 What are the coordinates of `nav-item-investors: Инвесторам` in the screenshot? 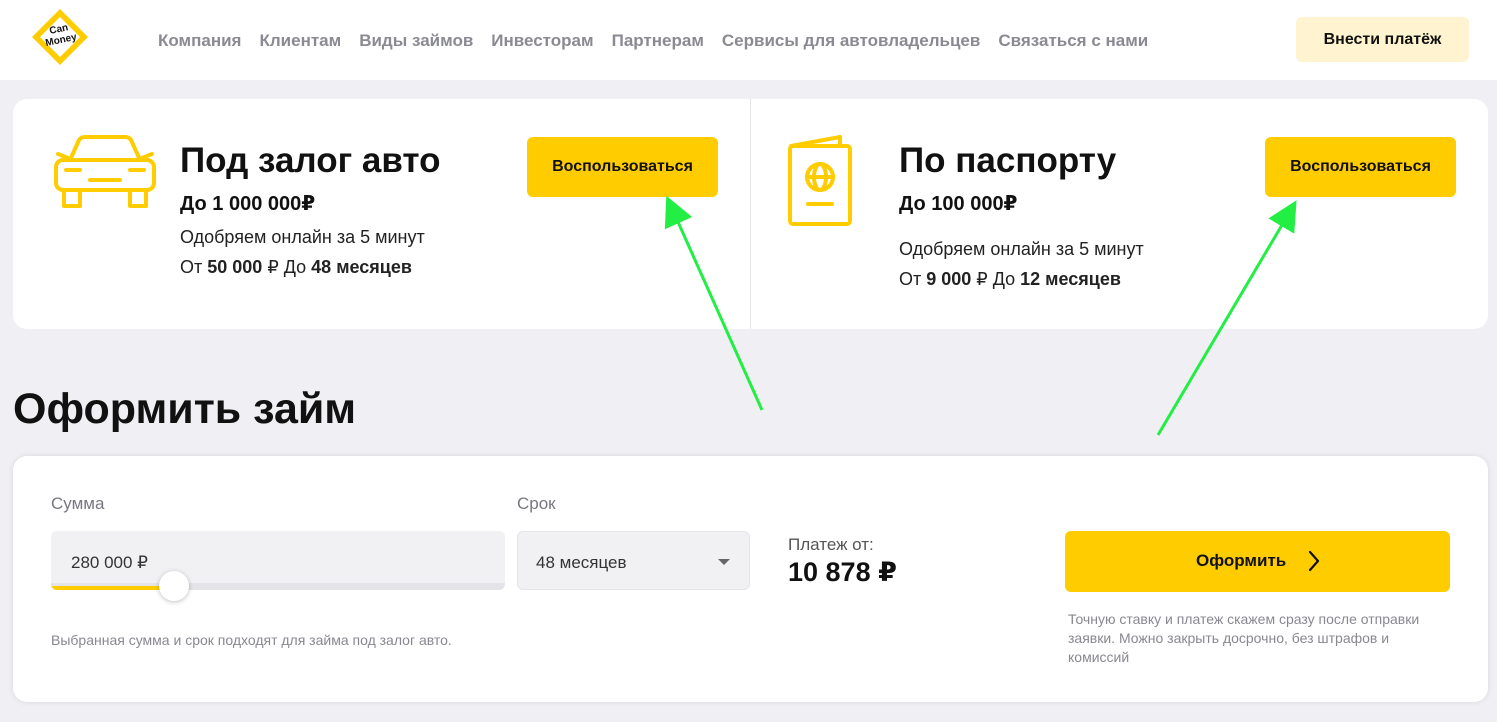 It's located at (542, 41).